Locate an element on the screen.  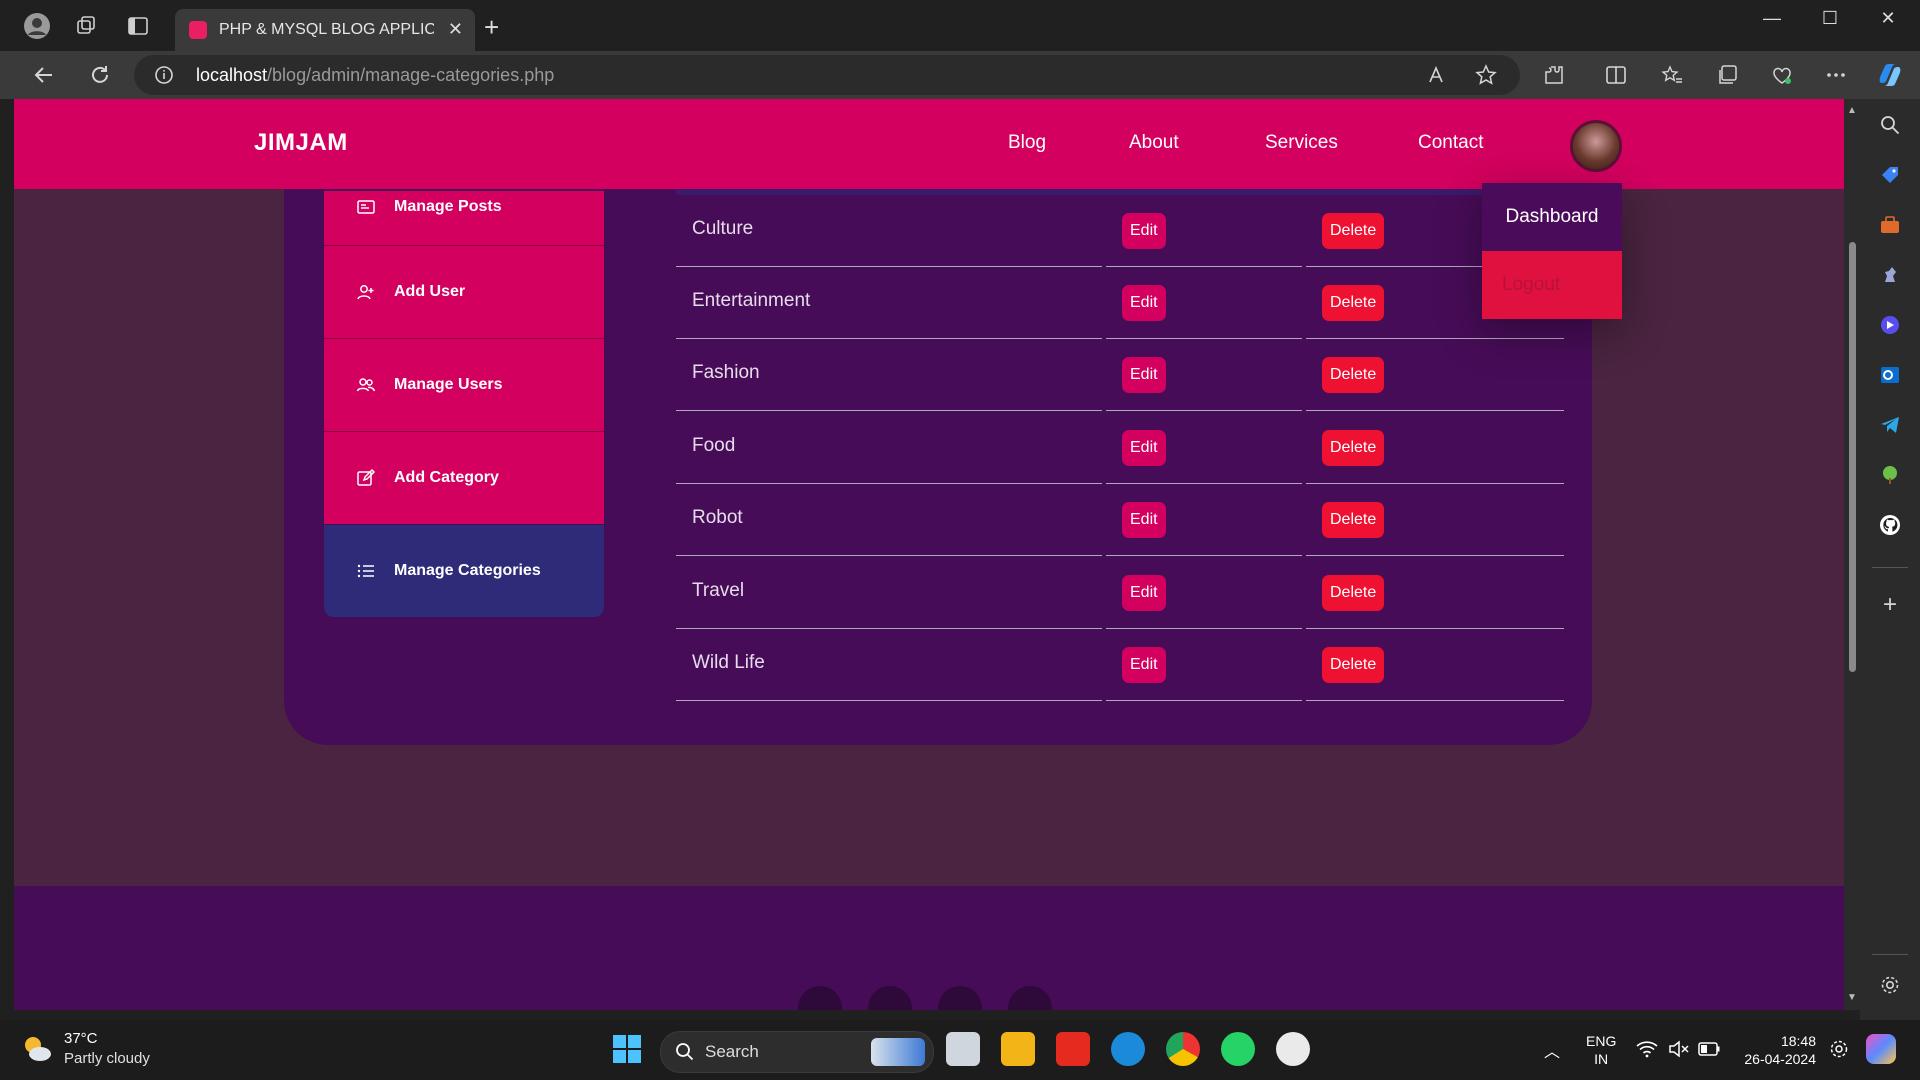
nav-link-blog: Blog is located at coordinates (1027, 143).